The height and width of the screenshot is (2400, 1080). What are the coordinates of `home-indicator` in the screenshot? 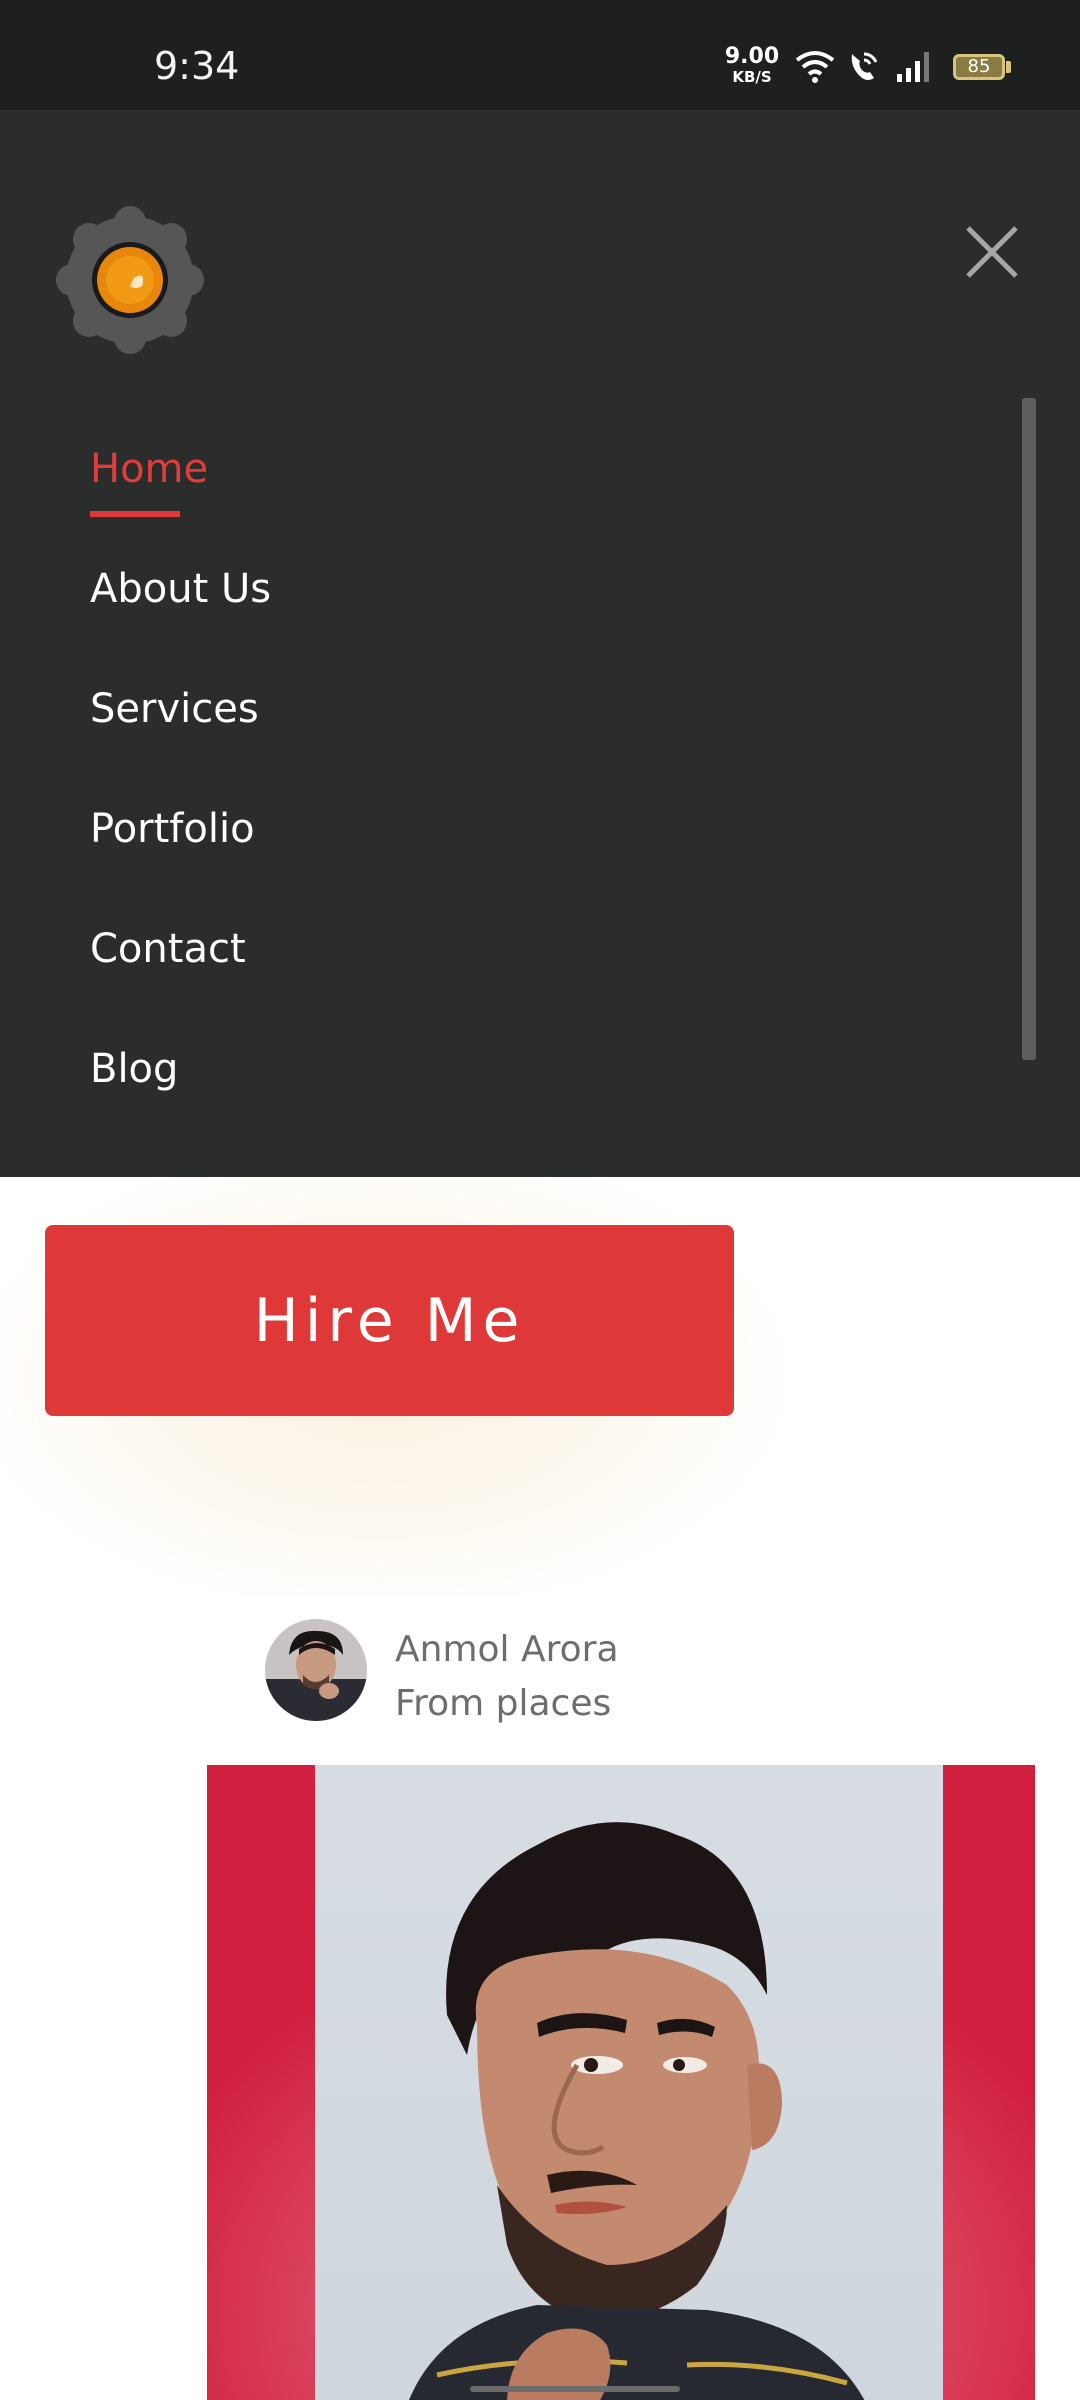 It's located at (575, 2389).